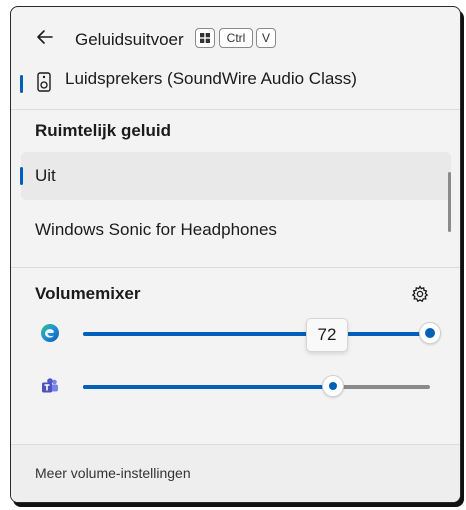 The image size is (466, 510). What do you see at coordinates (113, 473) in the screenshot?
I see `more-volume-settings-link: Meer volume-instellingen` at bounding box center [113, 473].